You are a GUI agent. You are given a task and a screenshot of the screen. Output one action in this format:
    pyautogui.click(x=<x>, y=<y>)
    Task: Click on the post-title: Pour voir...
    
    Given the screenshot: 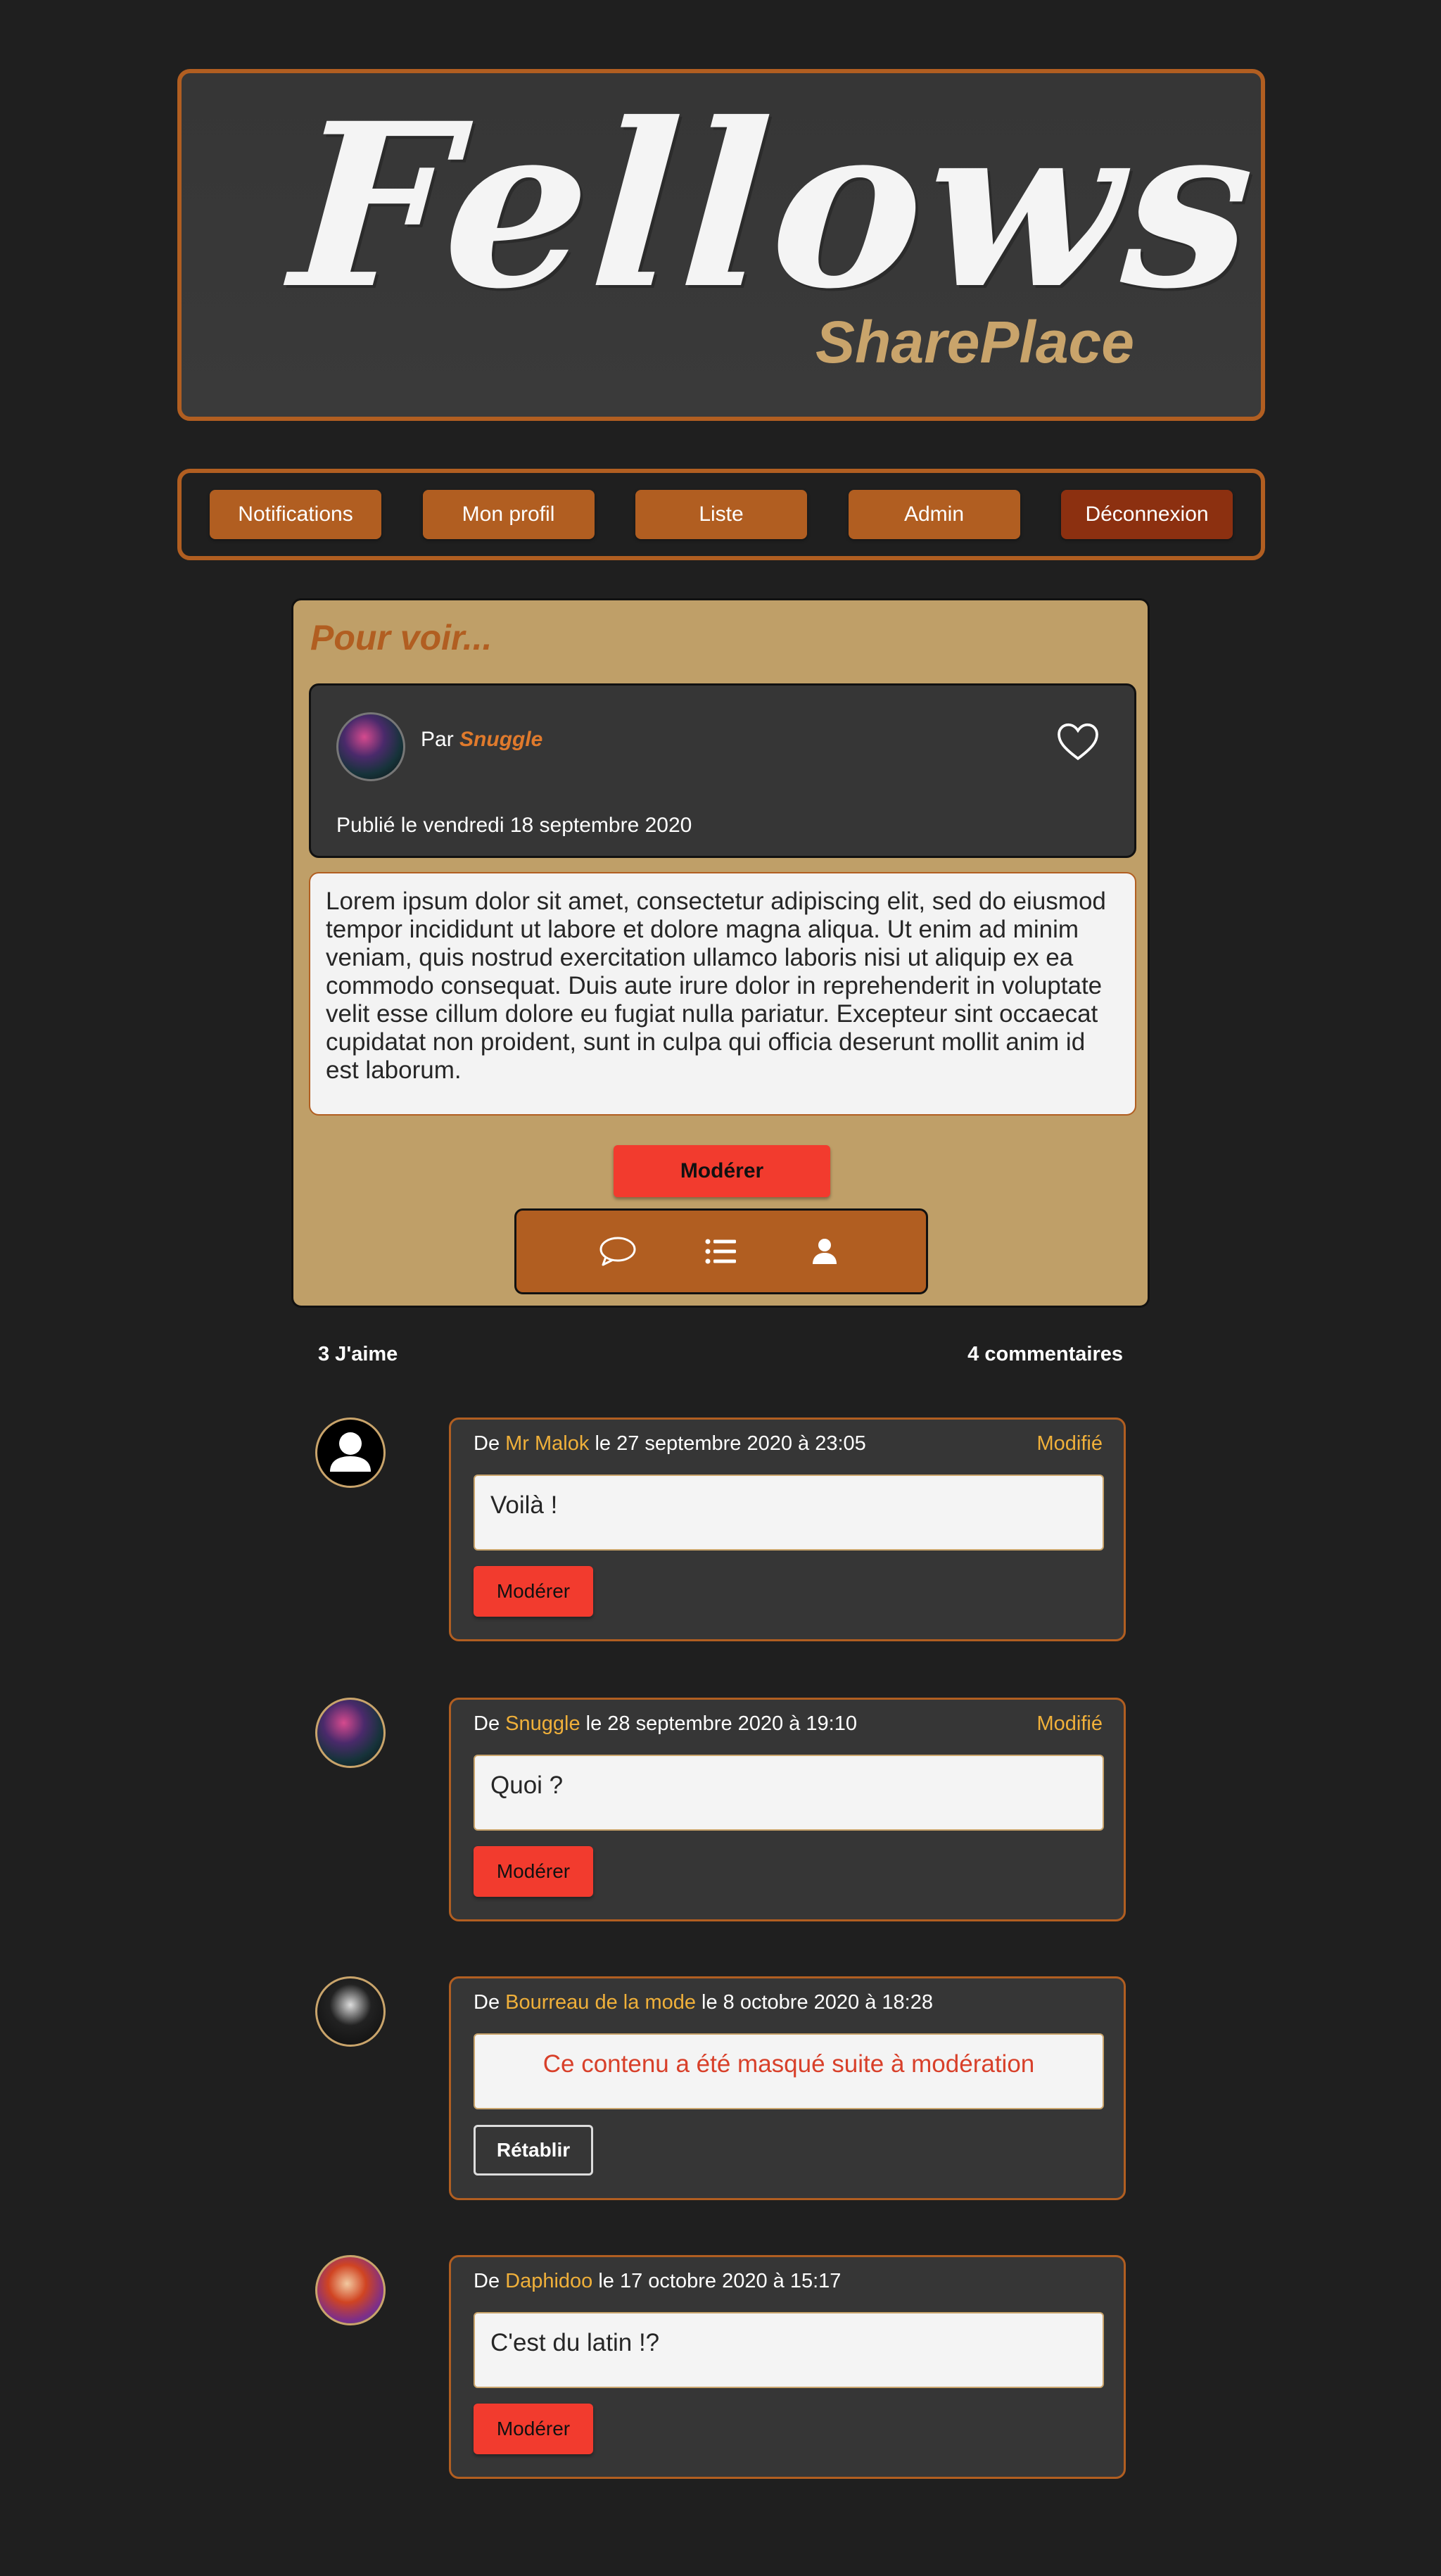 What is the action you would take?
    pyautogui.click(x=401, y=637)
    